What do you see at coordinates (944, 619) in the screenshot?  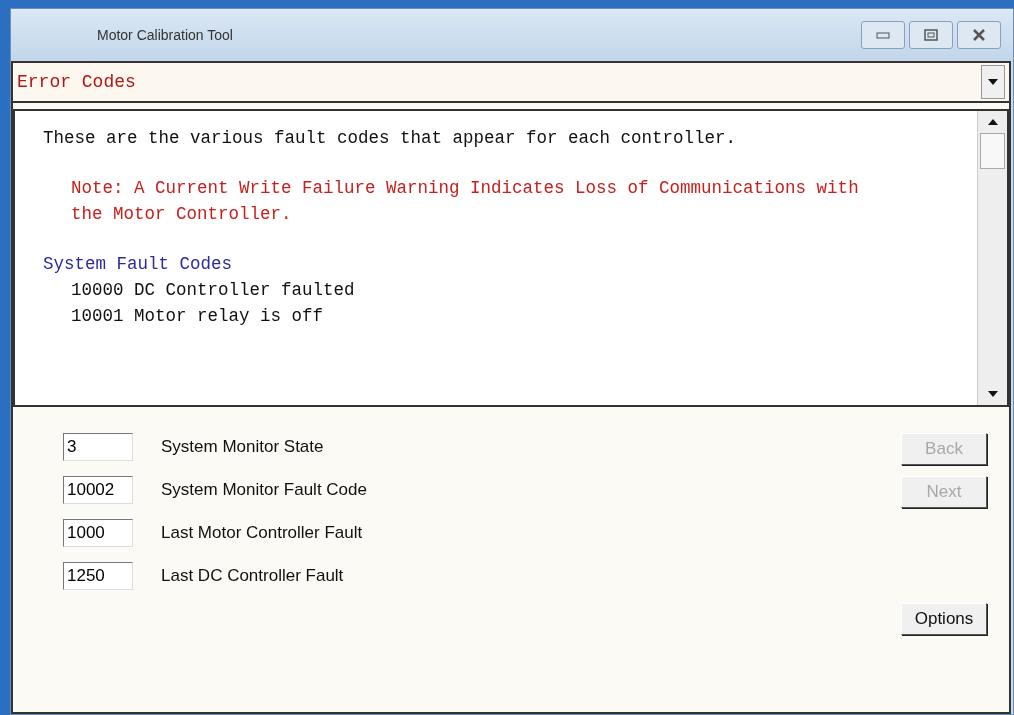 I see `options-button: Options` at bounding box center [944, 619].